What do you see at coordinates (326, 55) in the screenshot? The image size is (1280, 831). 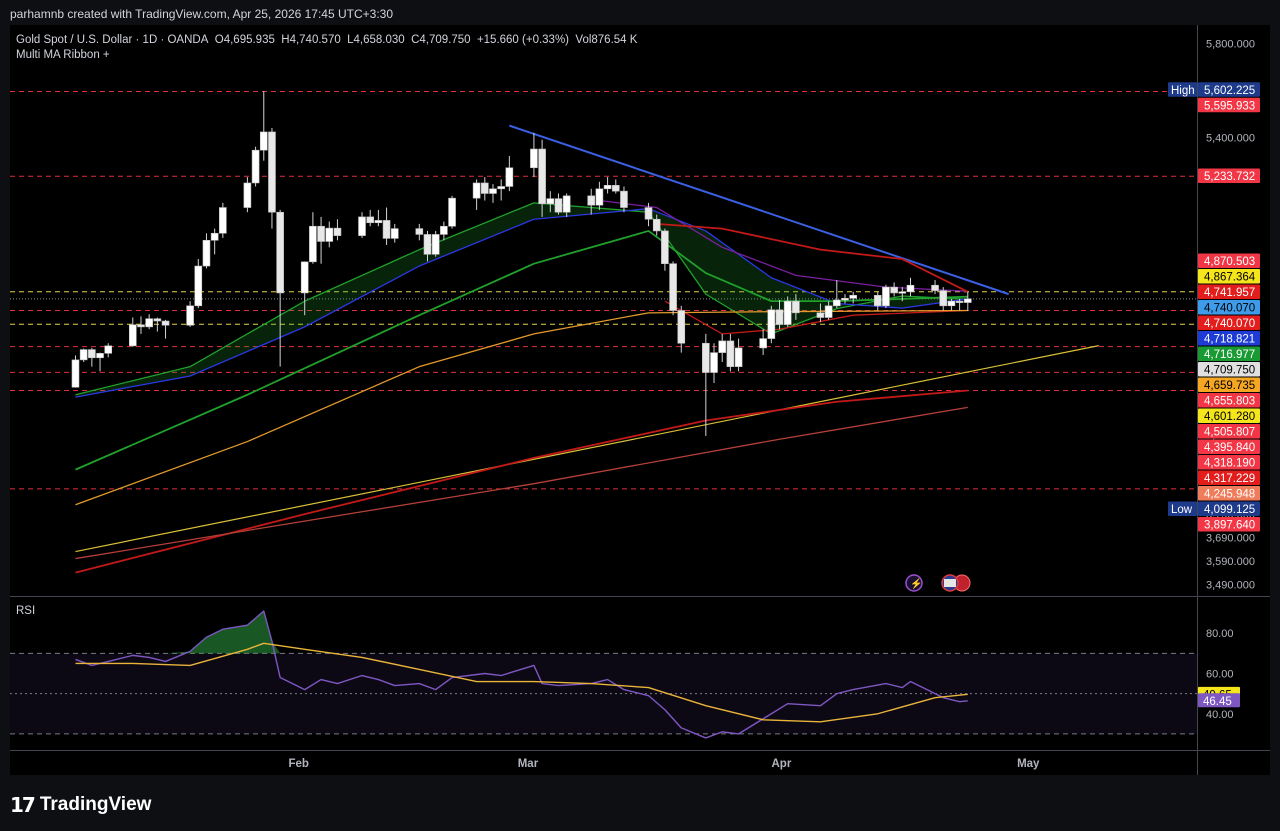 I see `legend-indicator: Multi MA Ribbon +` at bounding box center [326, 55].